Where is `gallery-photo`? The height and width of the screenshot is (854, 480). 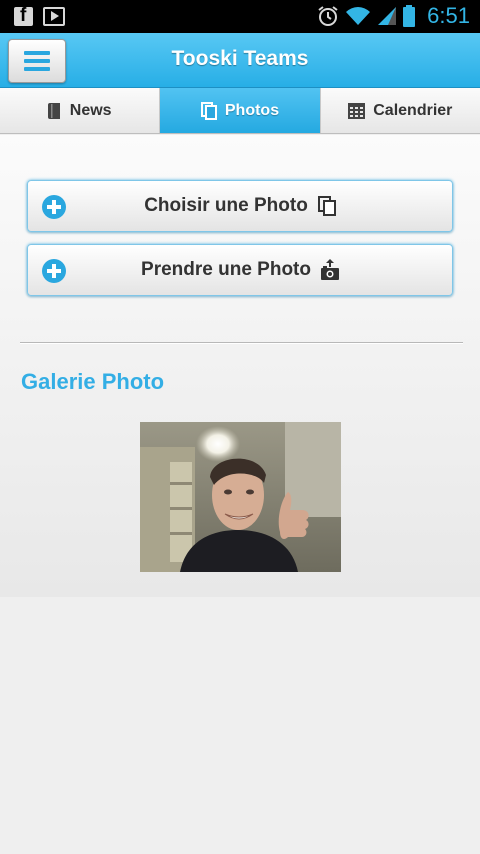
gallery-photo is located at coordinates (240, 497).